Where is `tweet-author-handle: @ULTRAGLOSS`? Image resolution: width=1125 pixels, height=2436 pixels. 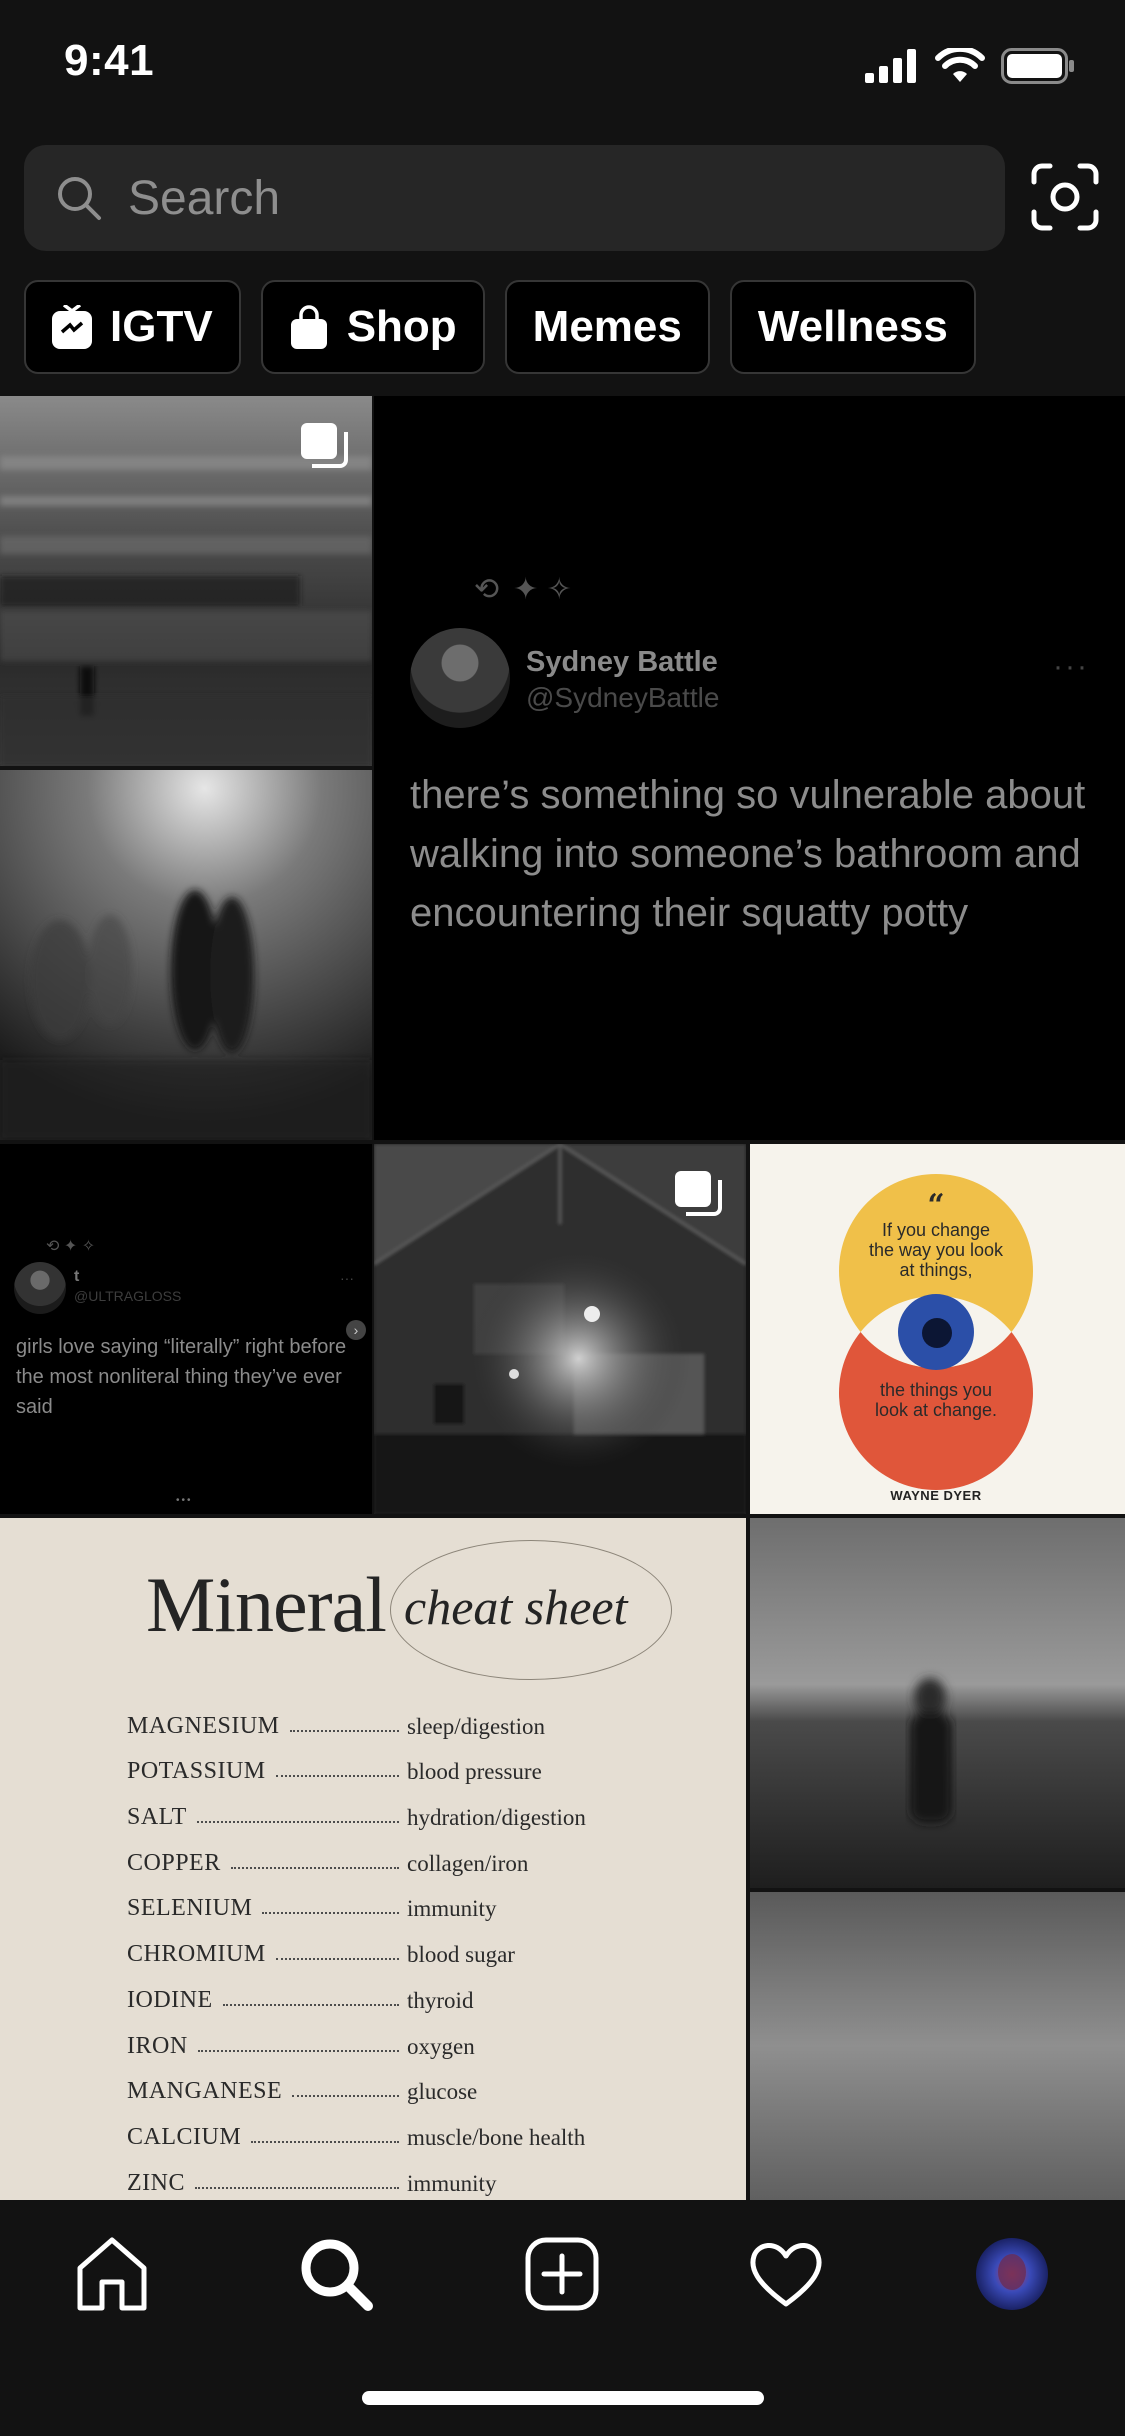
tweet-author-handle: @ULTRAGLOSS is located at coordinates (128, 1296).